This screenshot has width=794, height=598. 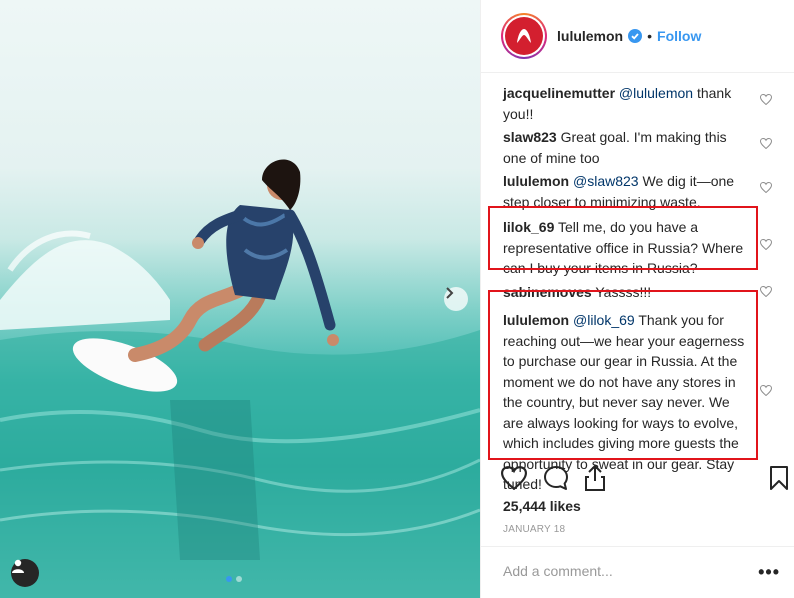 What do you see at coordinates (623, 238) in the screenshot?
I see `highlight-box-question` at bounding box center [623, 238].